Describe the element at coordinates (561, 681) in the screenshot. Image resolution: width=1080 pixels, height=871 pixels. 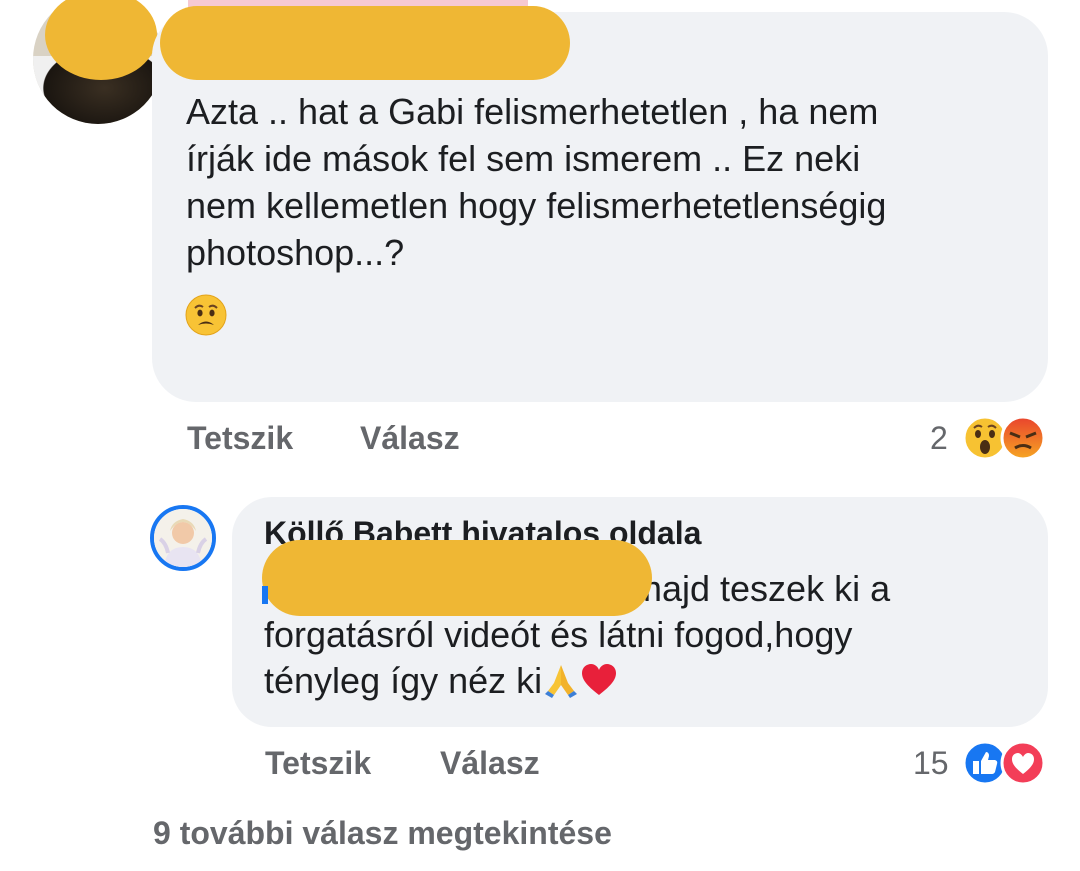
I see `folded-hands-icon` at that location.